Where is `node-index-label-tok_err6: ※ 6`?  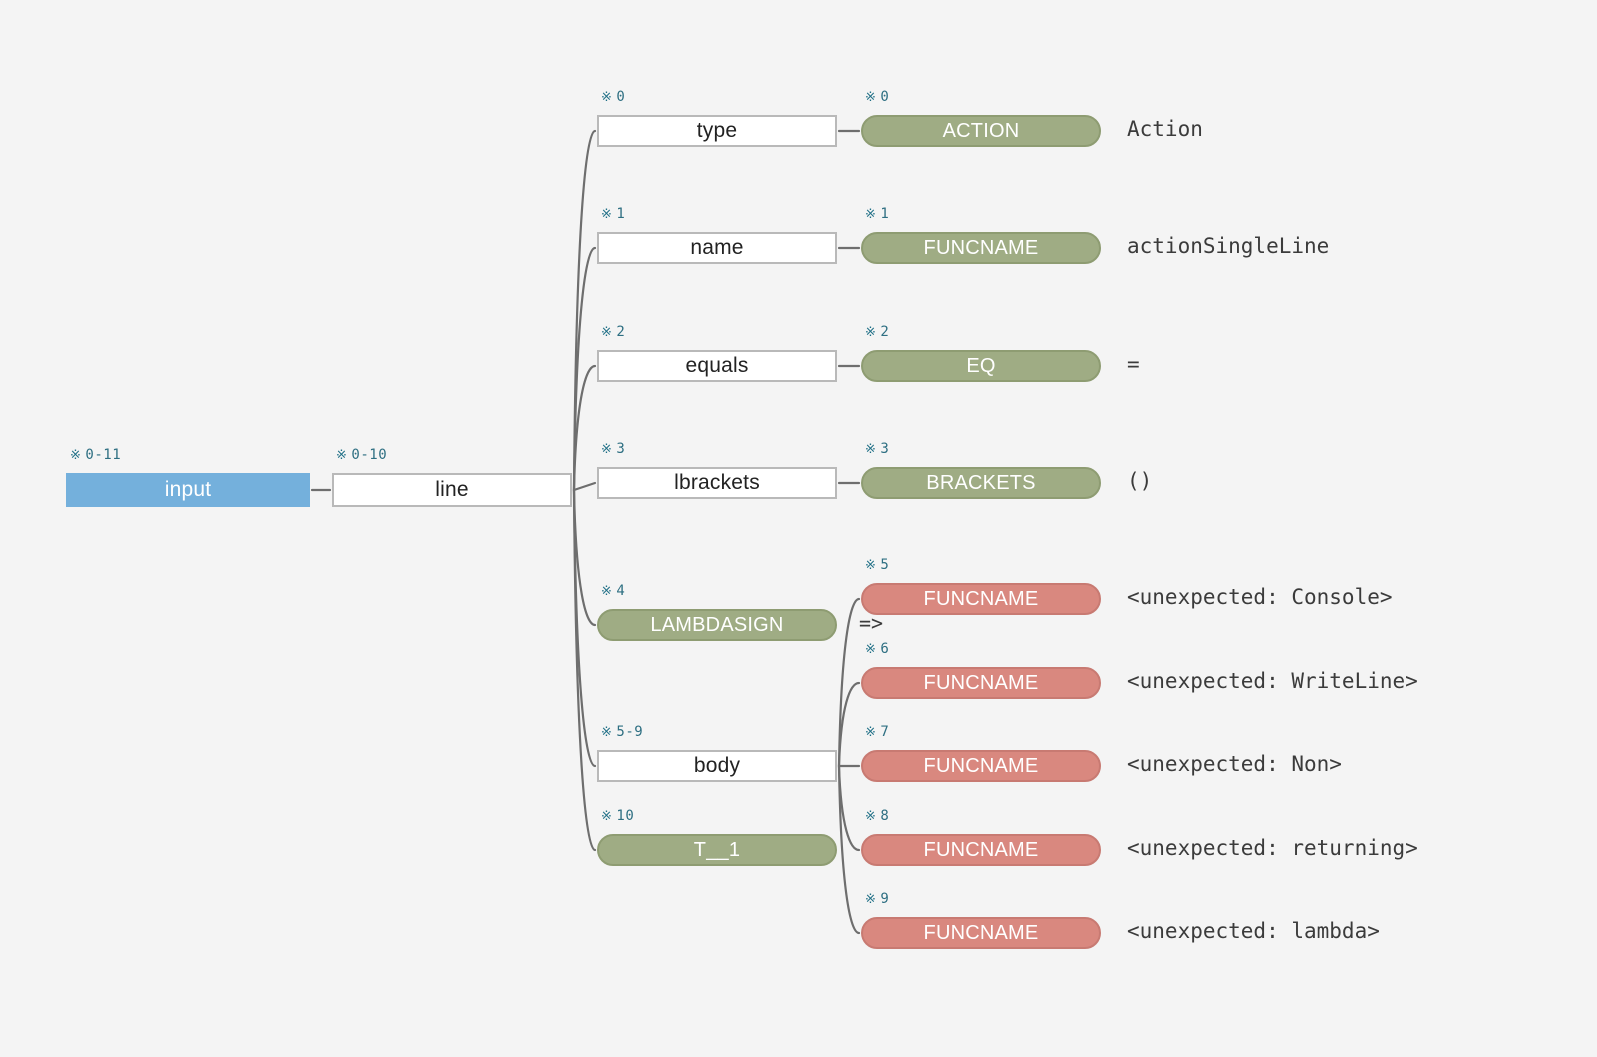
node-index-label-tok_err6: ※ 6 is located at coordinates (877, 649).